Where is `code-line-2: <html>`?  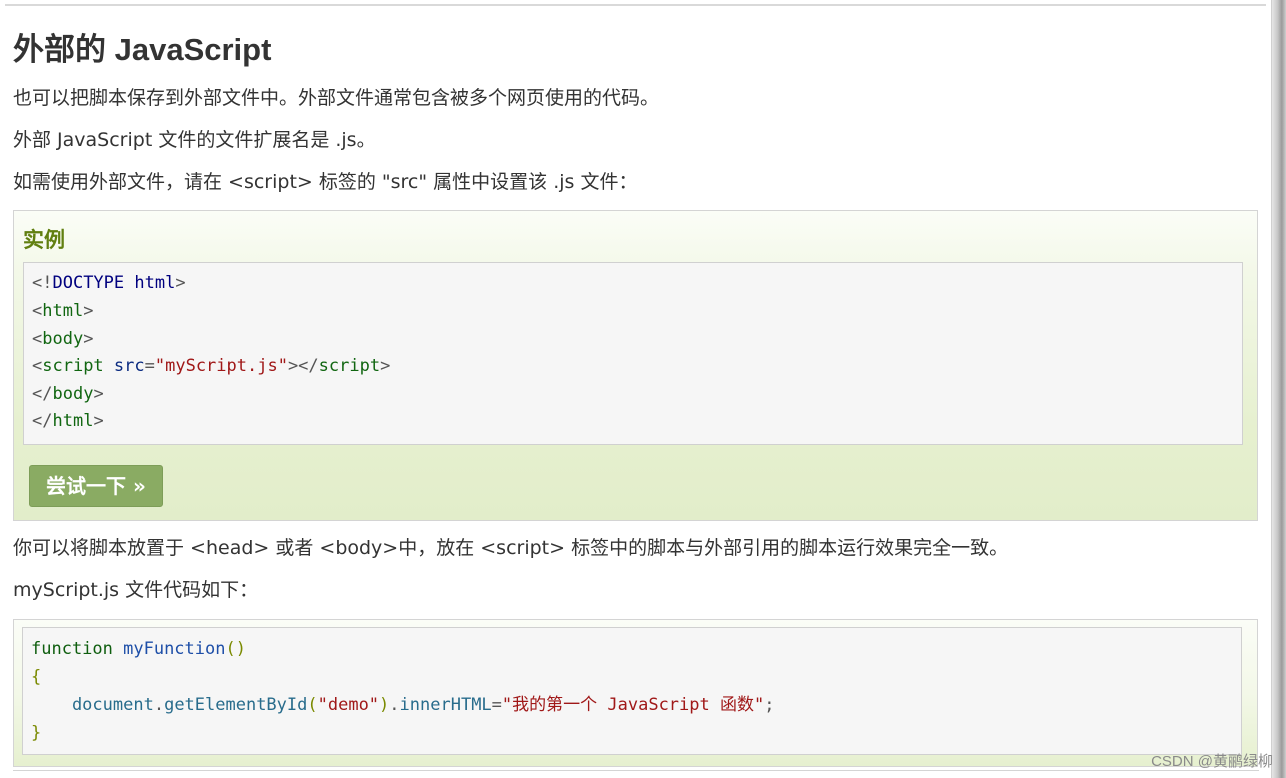 code-line-2: <html> is located at coordinates (62, 311).